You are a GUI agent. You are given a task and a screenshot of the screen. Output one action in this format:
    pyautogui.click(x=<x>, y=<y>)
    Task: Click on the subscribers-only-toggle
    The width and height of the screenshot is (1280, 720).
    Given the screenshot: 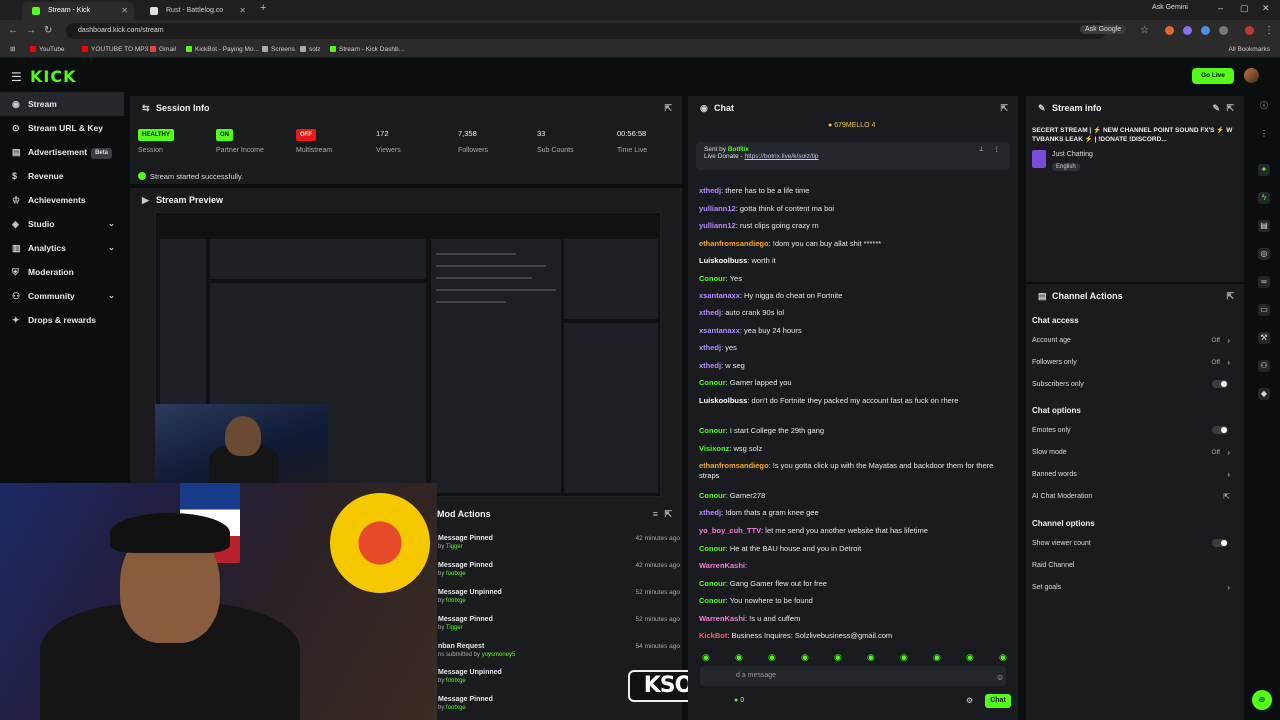 What is the action you would take?
    pyautogui.click(x=1220, y=384)
    